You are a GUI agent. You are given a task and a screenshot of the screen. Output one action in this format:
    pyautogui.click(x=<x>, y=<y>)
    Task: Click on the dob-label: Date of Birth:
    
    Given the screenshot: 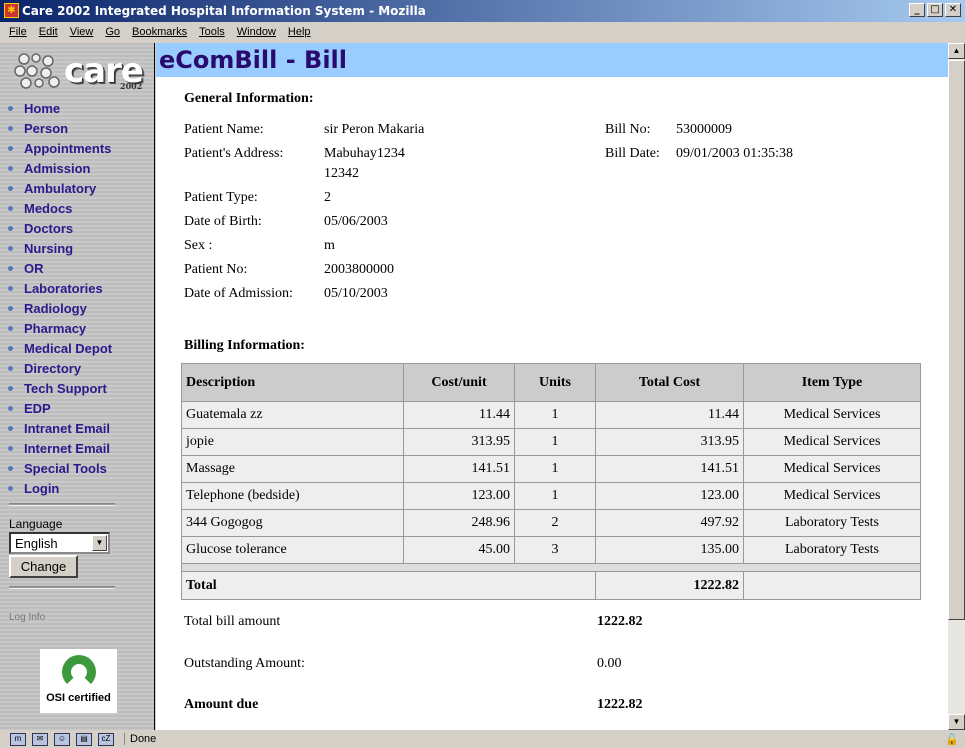 What is the action you would take?
    pyautogui.click(x=223, y=221)
    